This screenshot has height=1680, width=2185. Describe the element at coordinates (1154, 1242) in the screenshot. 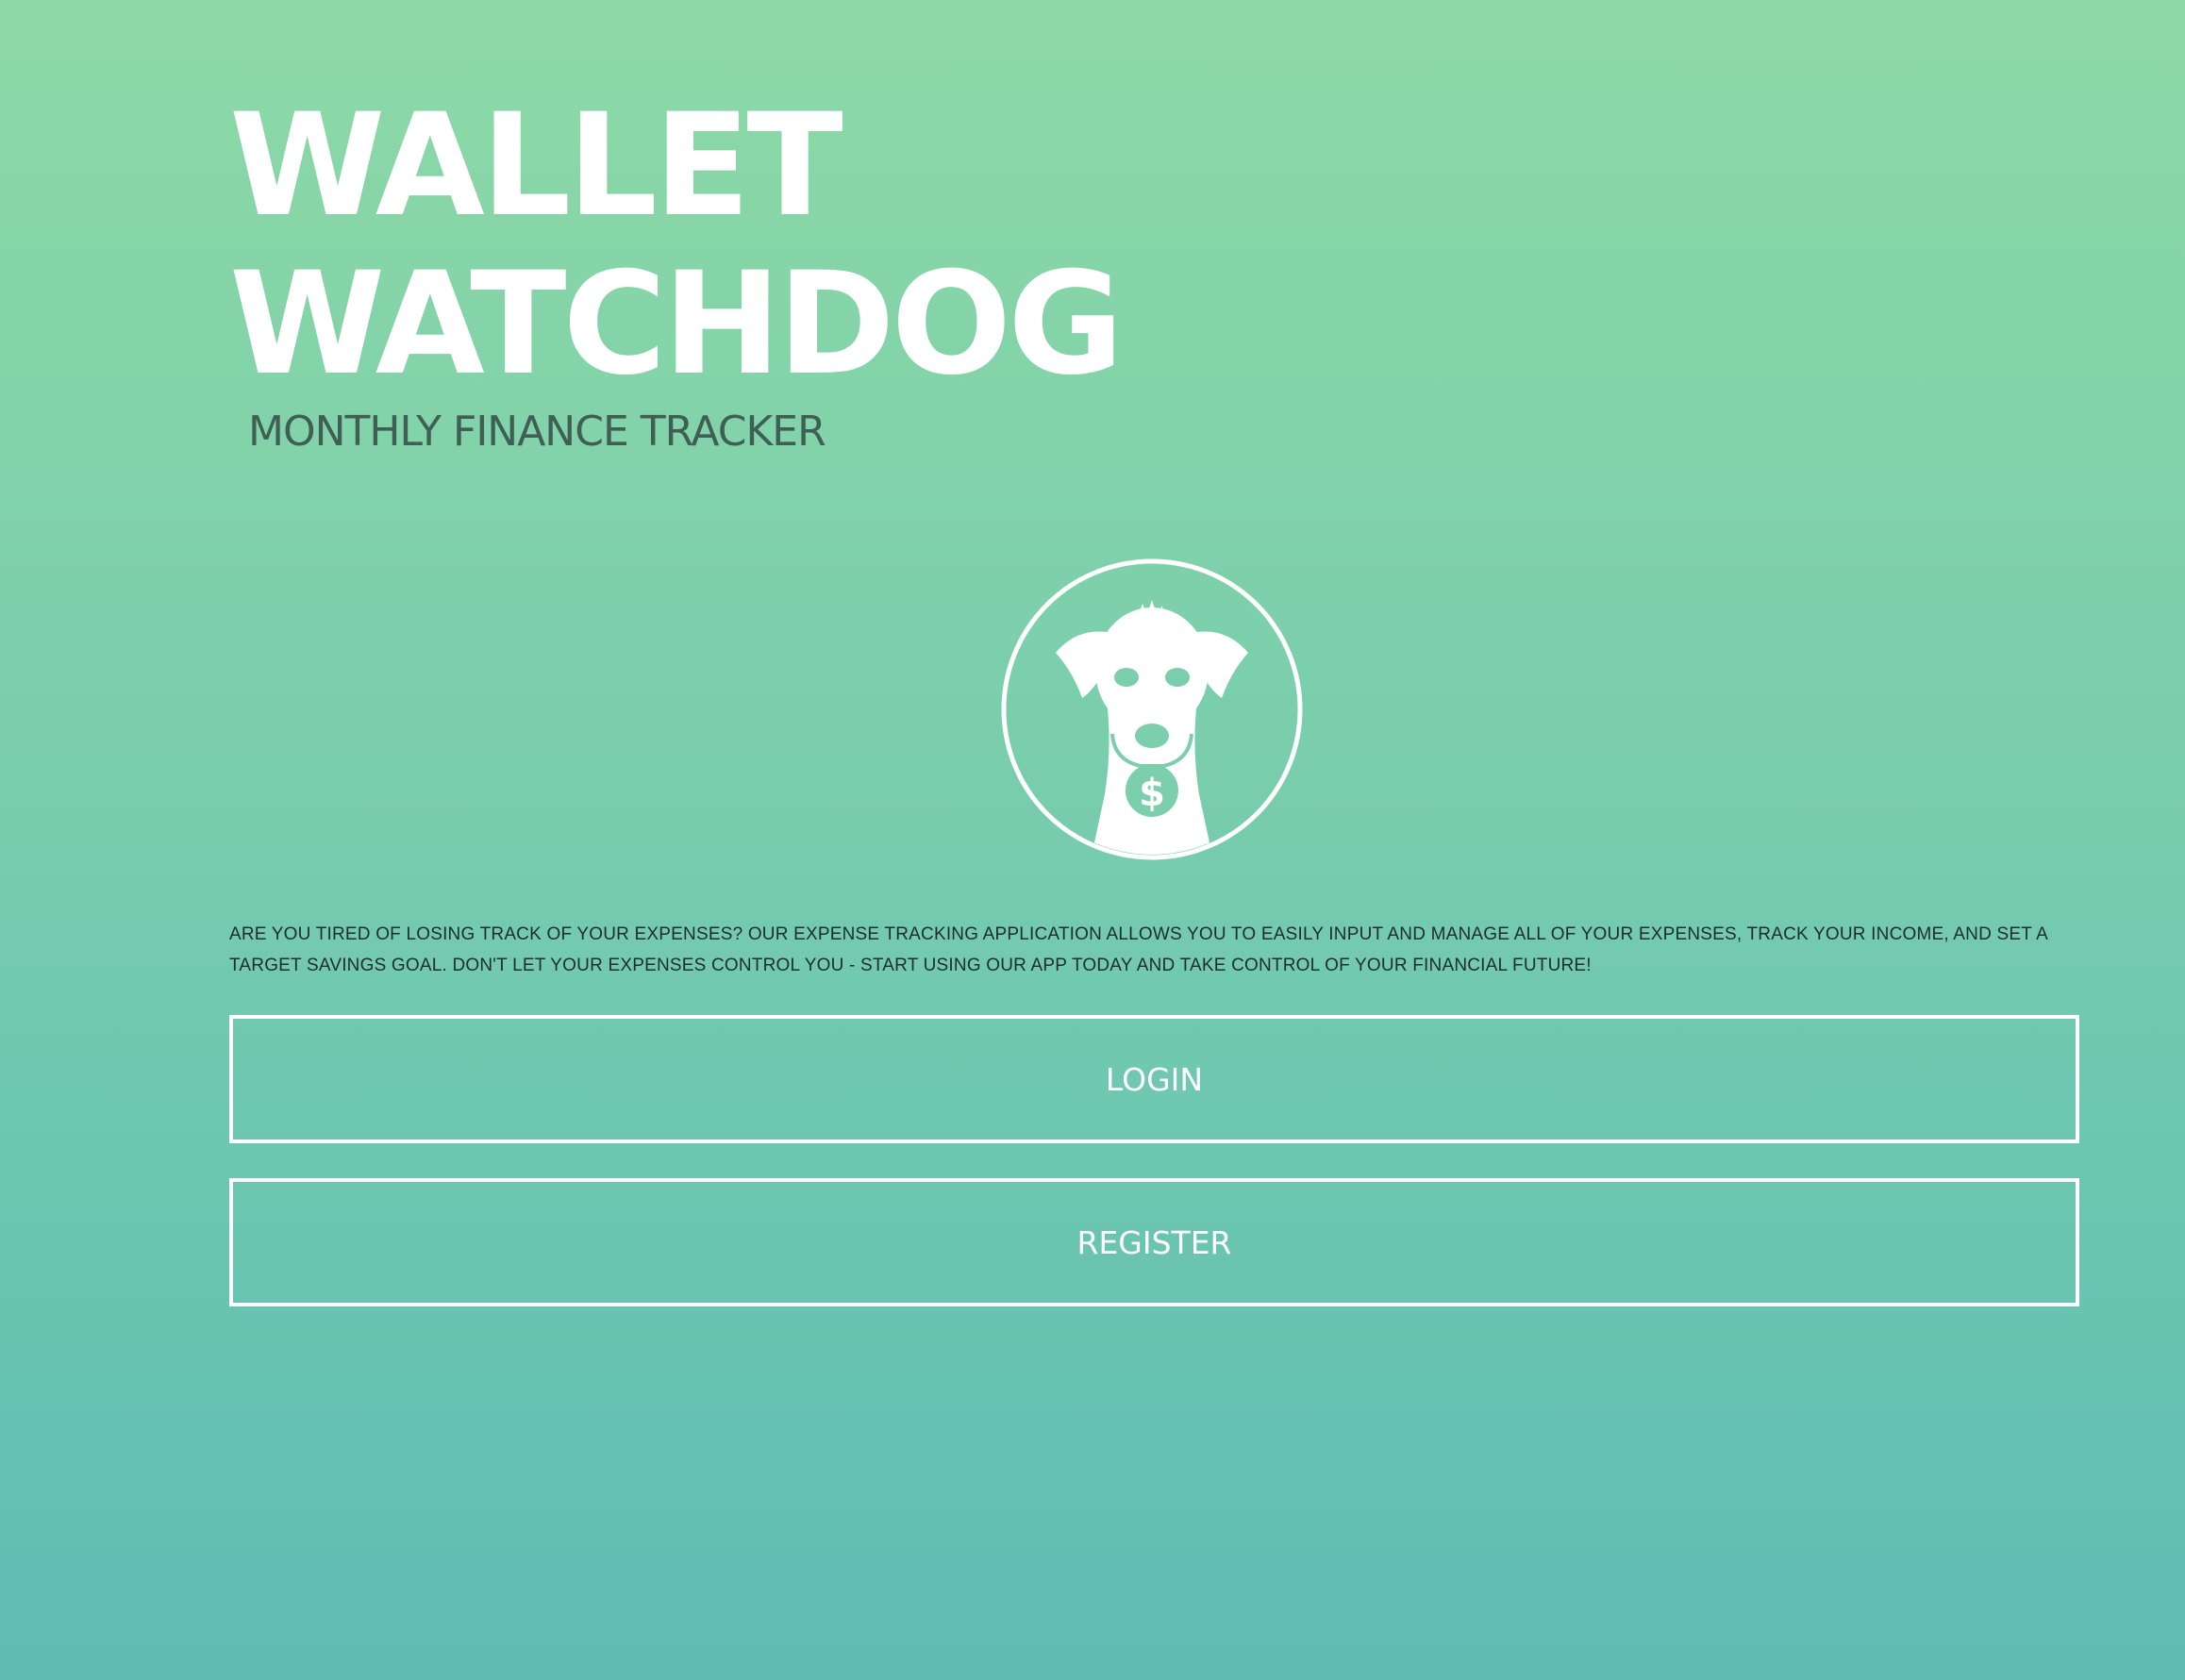

I see `register-button: REGISTER` at that location.